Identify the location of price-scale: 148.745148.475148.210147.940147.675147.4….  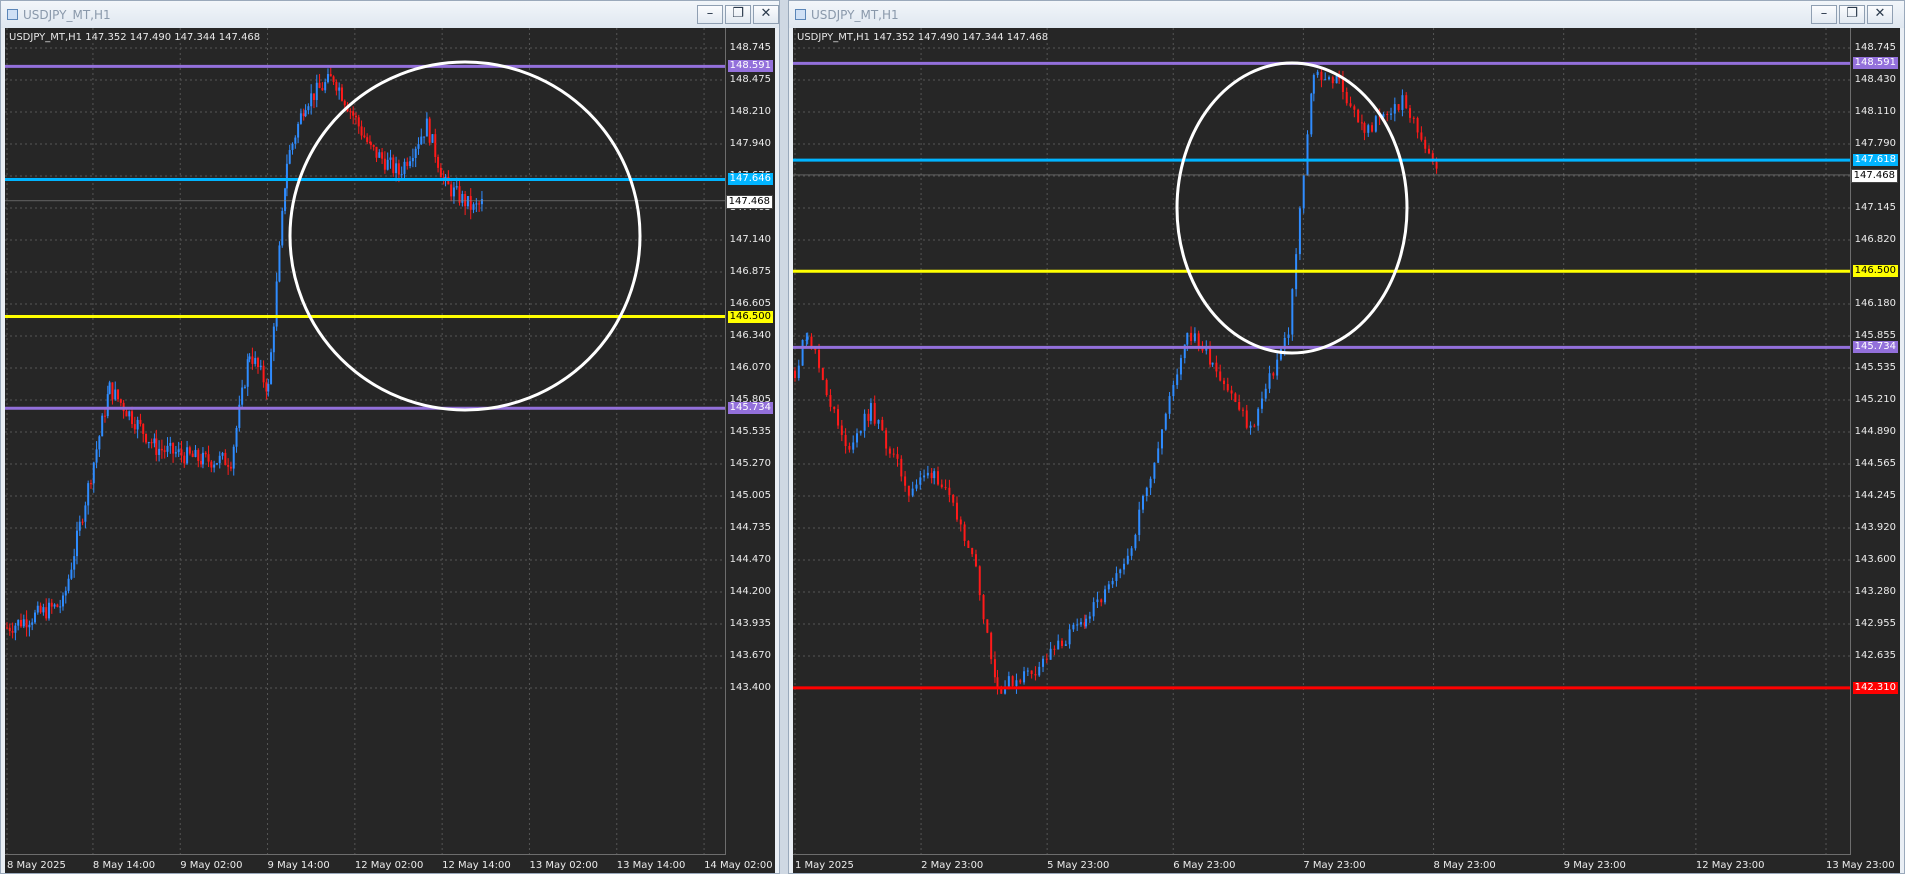
(750, 450).